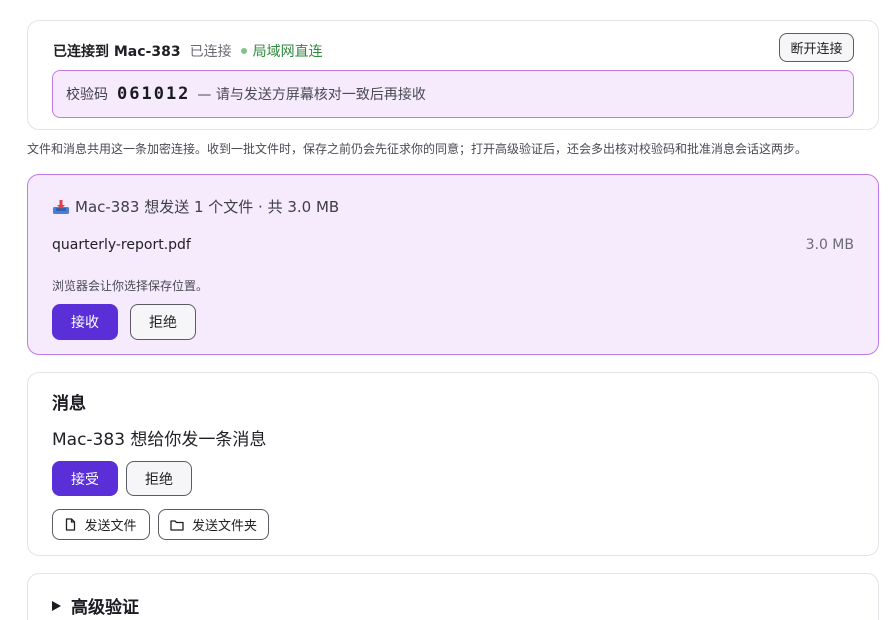  Describe the element at coordinates (287, 52) in the screenshot. I see `network-type: 局域网直连` at that location.